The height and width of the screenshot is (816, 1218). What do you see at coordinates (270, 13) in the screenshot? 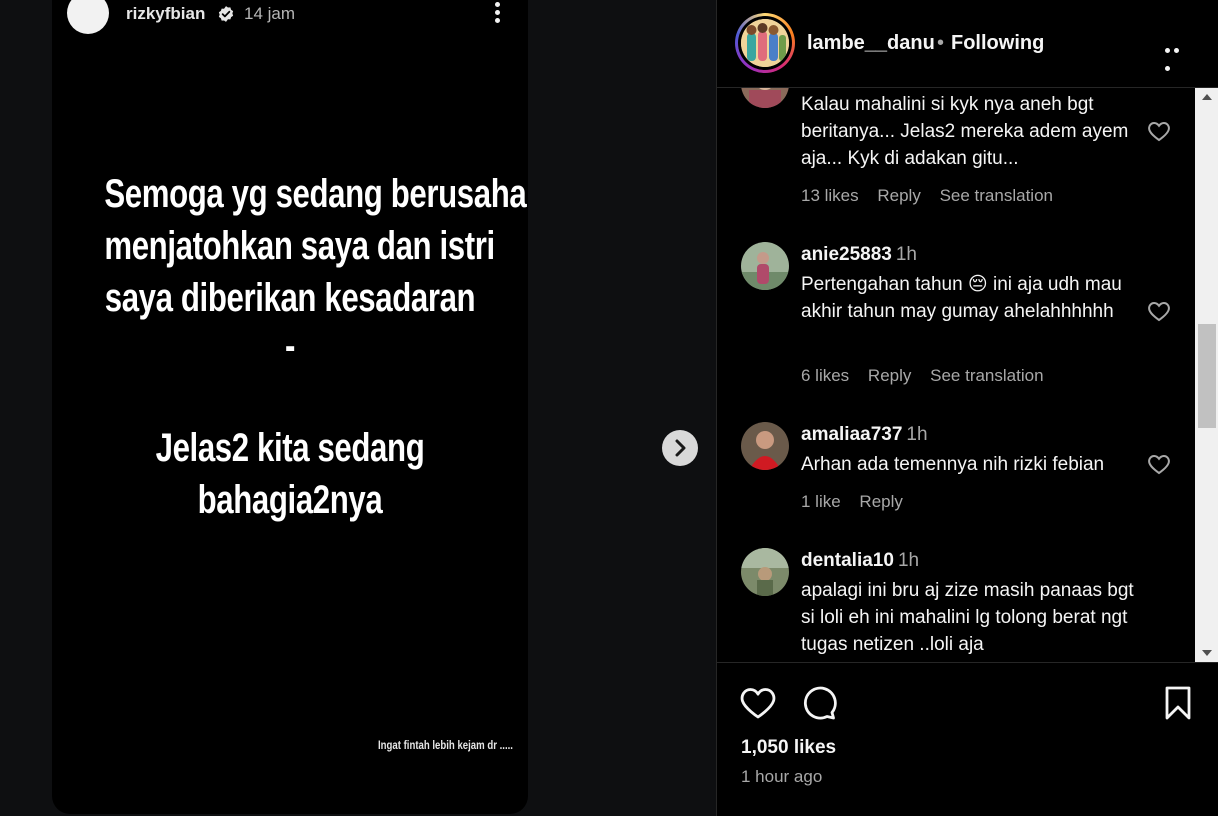
I see `story-timestamp: 14 jam` at bounding box center [270, 13].